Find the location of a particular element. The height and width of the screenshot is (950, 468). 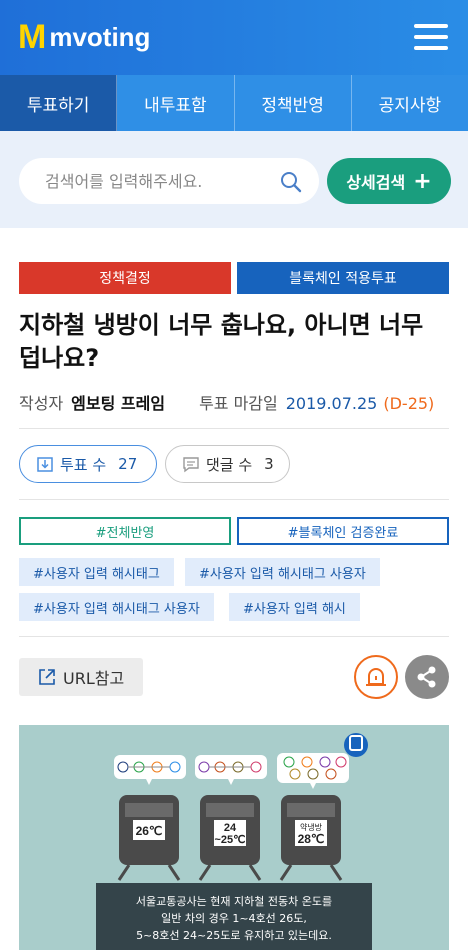

search-section: 상세검색 + is located at coordinates (234, 179).